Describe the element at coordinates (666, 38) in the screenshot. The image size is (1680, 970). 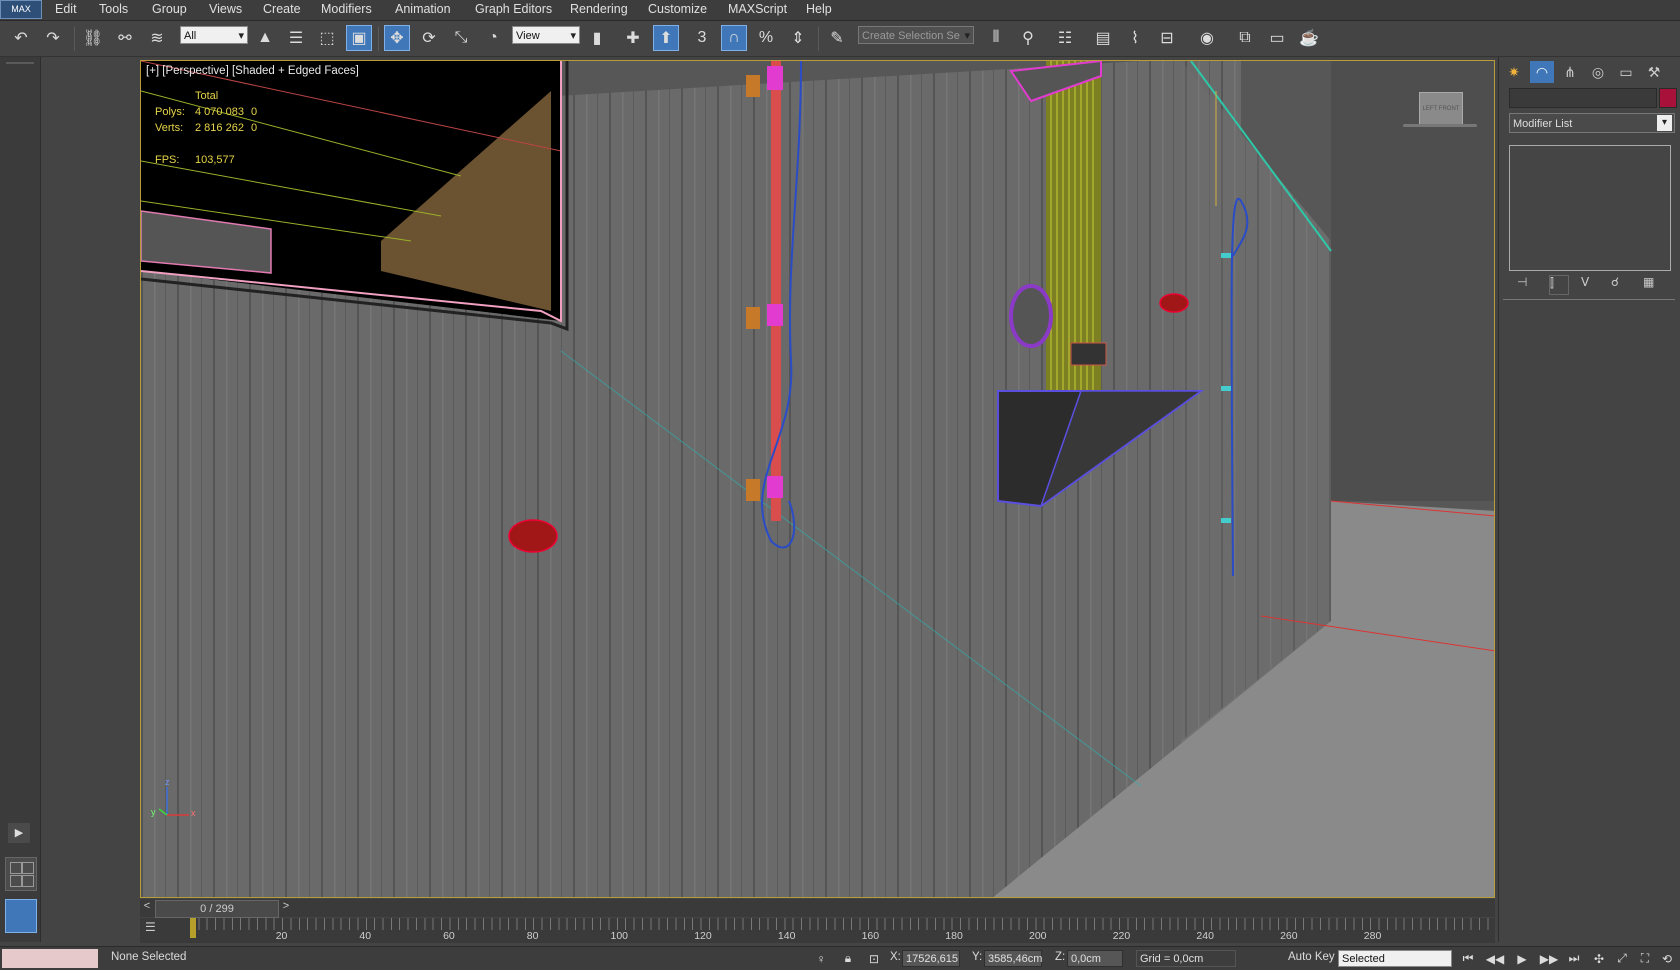
I see `keyboard-shortcut-override-icon: ⬆` at that location.